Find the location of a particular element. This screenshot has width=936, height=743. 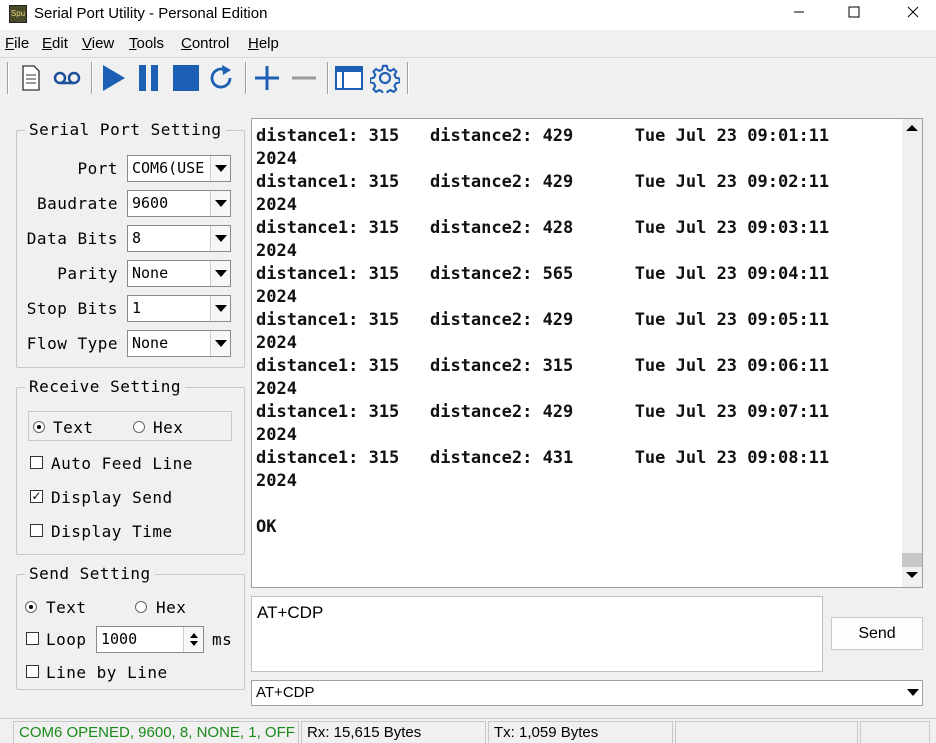

port-label: Port is located at coordinates (97, 168).